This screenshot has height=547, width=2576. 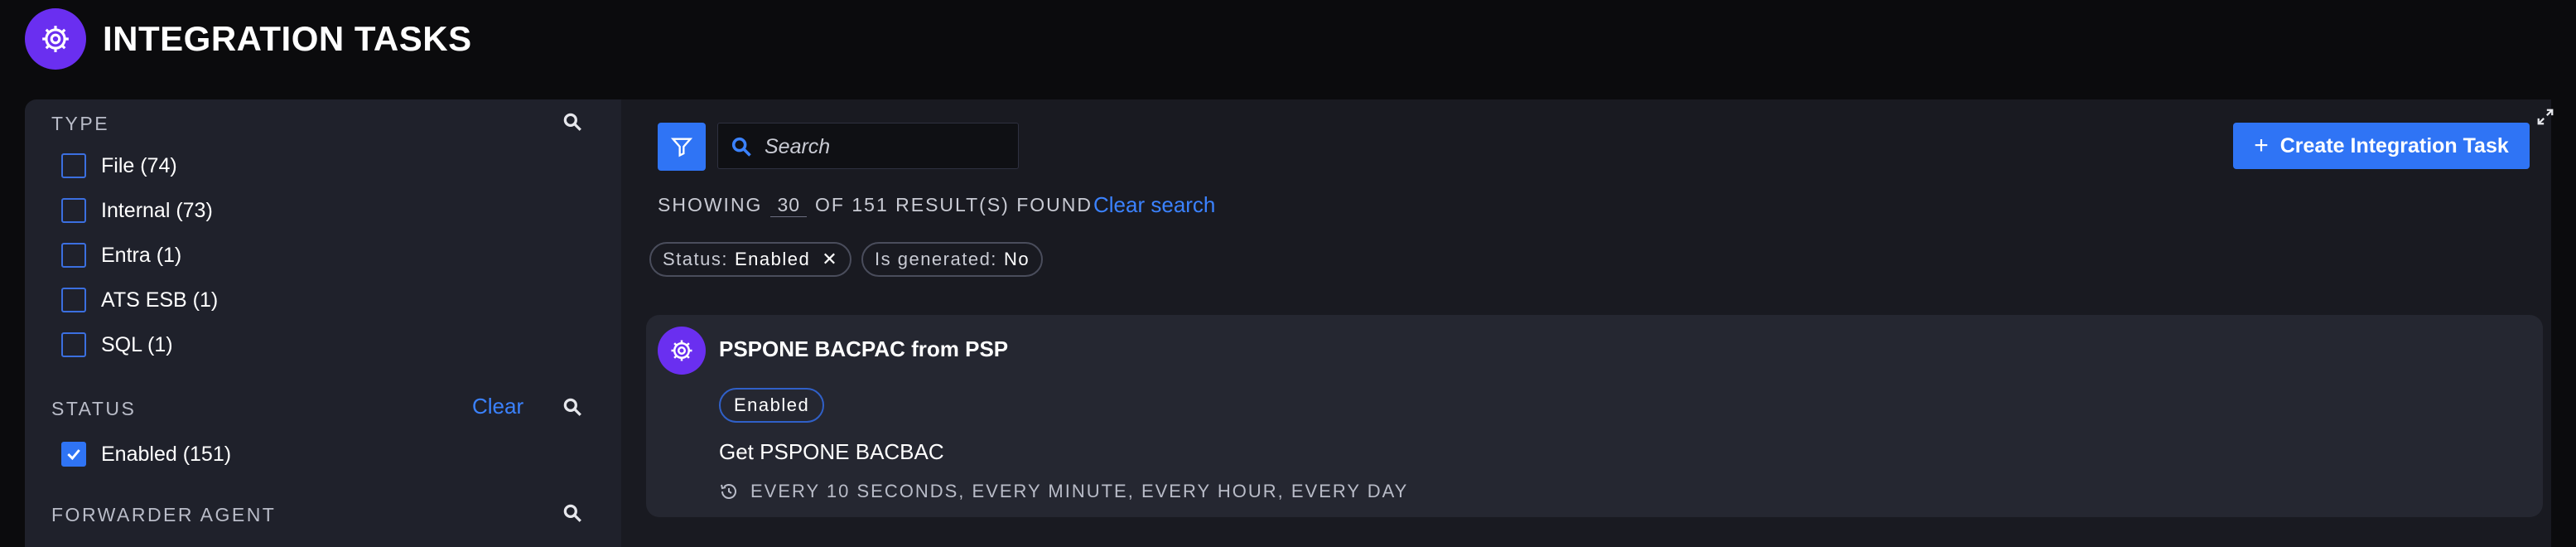 What do you see at coordinates (936, 259) in the screenshot?
I see `chip-key: Is generated:` at bounding box center [936, 259].